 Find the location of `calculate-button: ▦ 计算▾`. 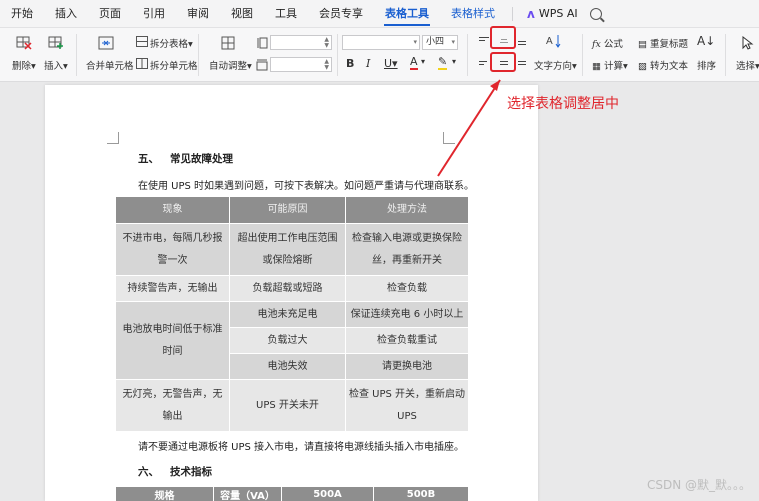

calculate-button: ▦ 计算▾ is located at coordinates (610, 65).